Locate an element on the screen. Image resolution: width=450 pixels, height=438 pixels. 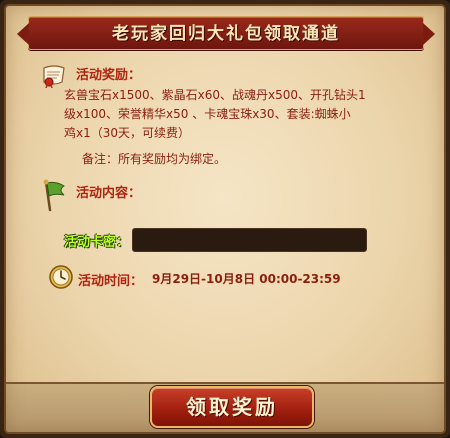
claim-reward-button: 领取奖励 is located at coordinates (232, 407).